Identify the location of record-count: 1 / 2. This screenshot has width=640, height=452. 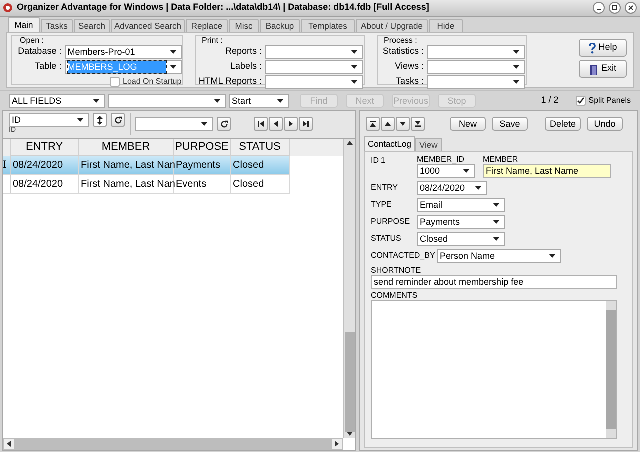
(550, 100).